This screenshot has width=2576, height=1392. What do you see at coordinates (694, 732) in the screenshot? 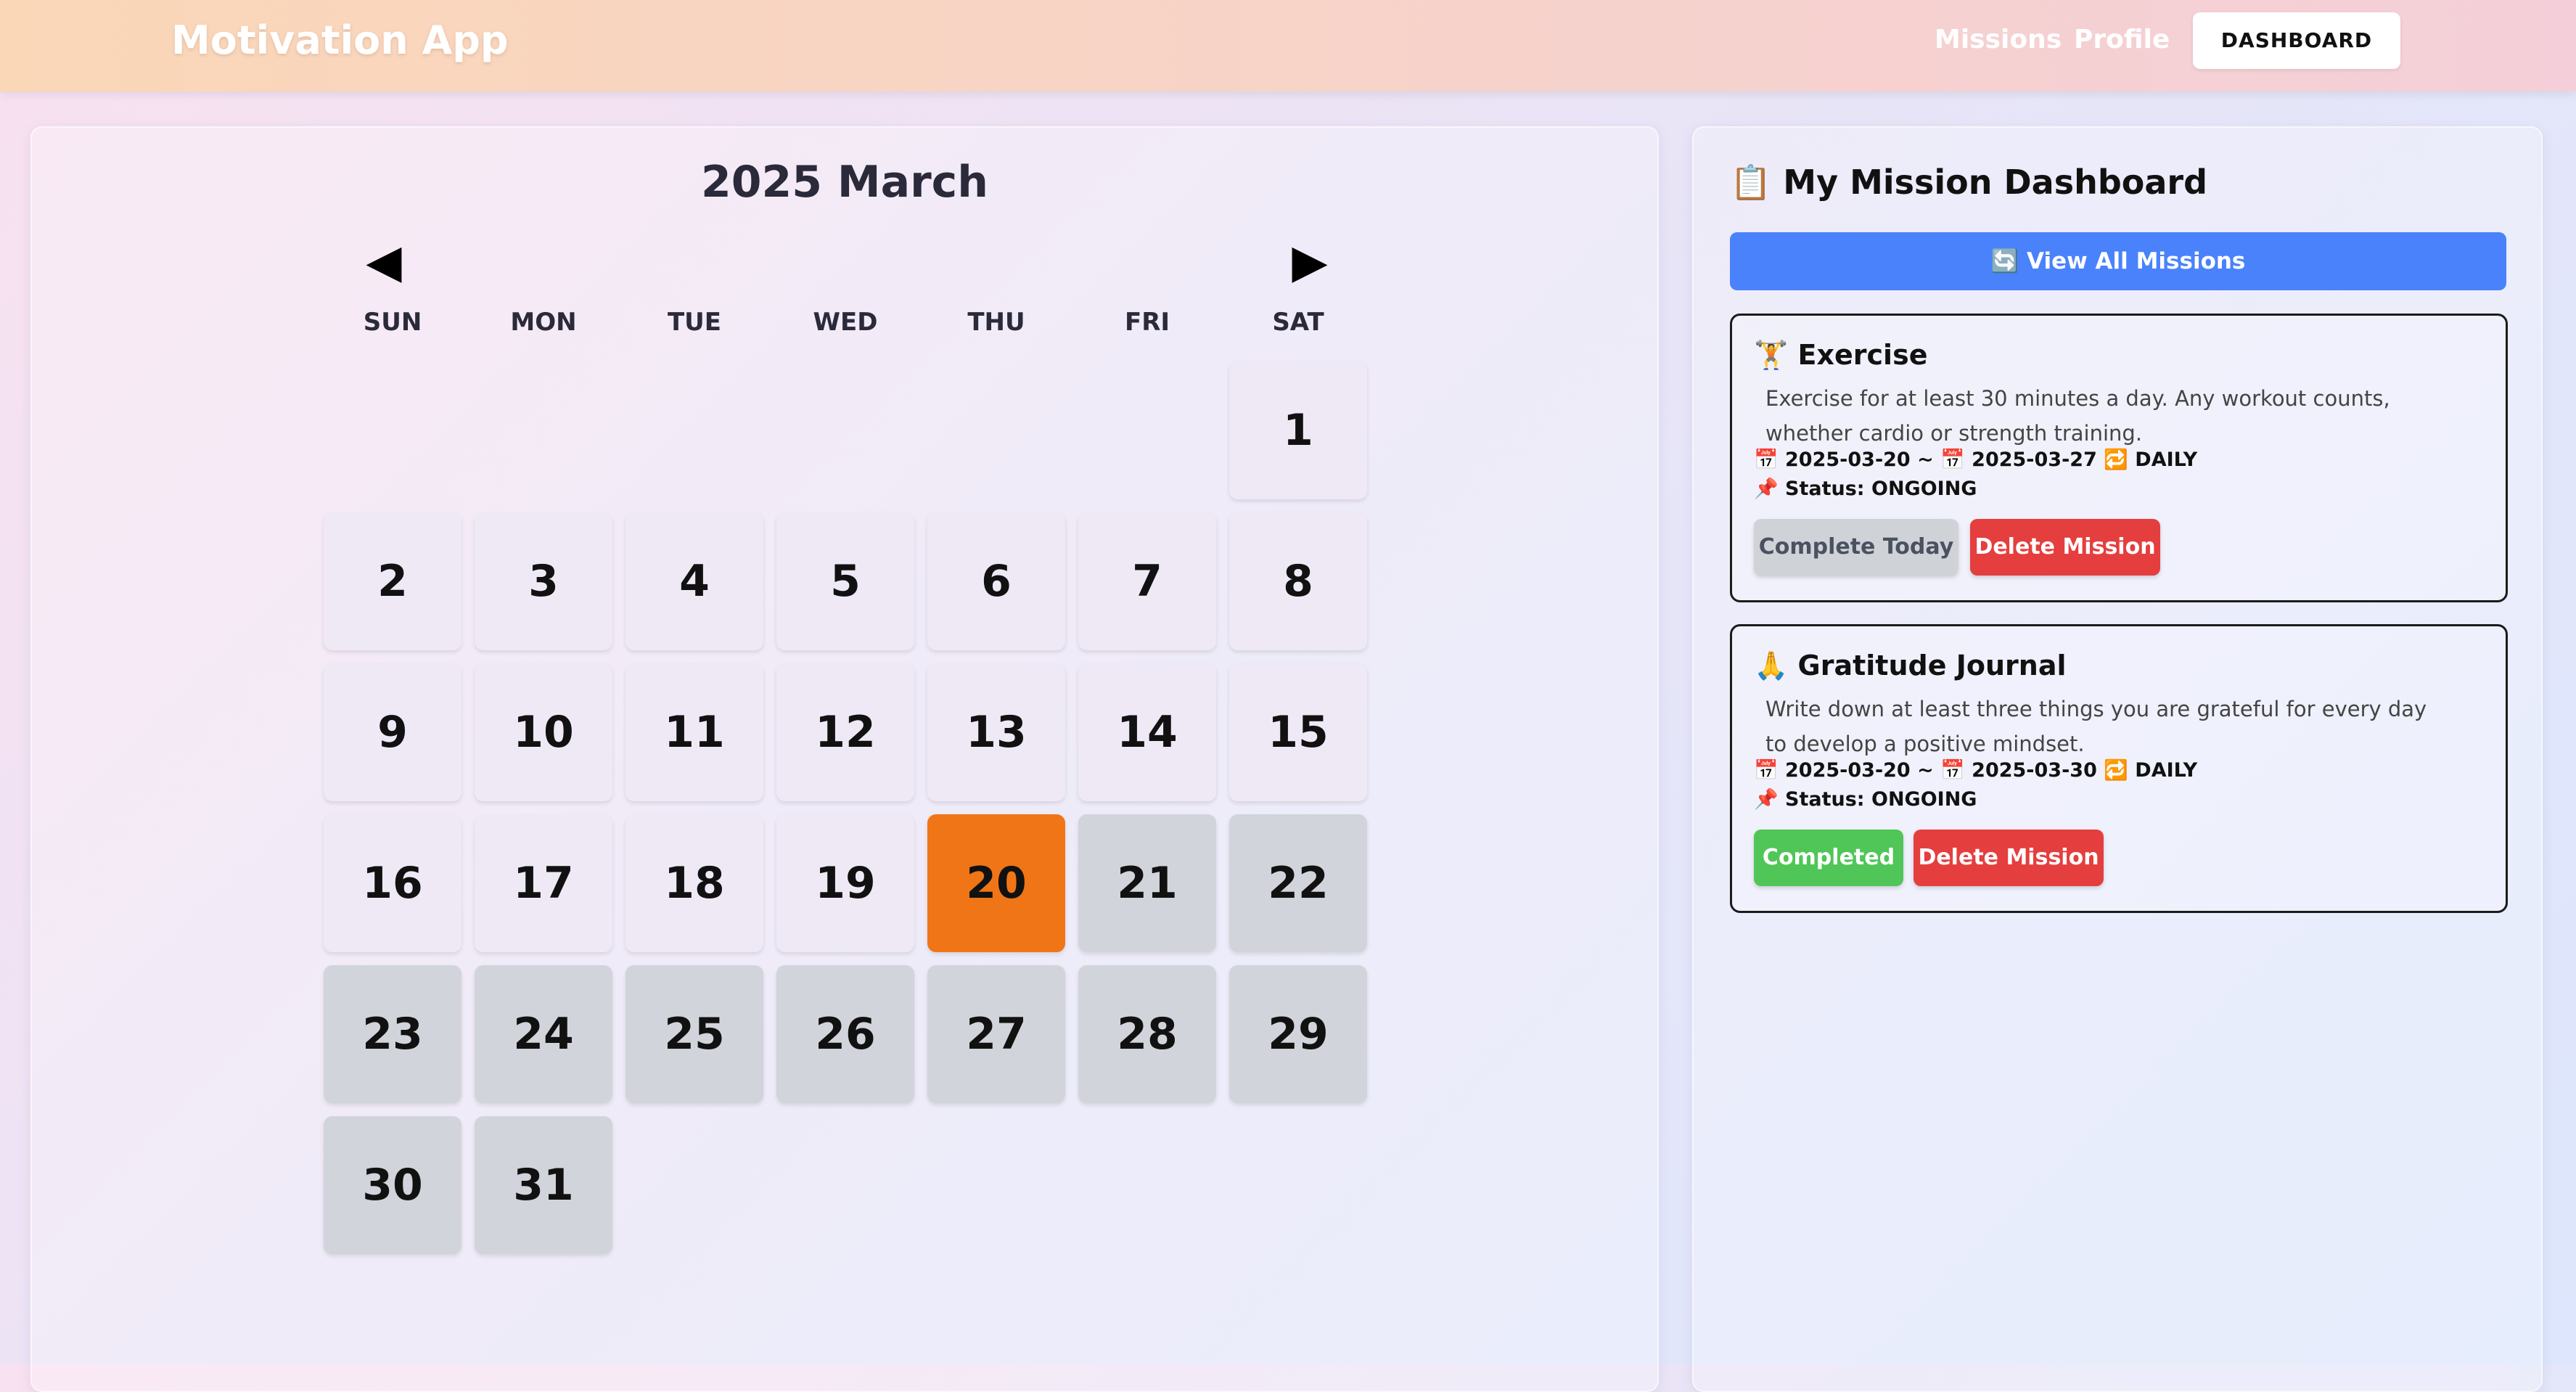
I see `calendar-day: 11` at bounding box center [694, 732].